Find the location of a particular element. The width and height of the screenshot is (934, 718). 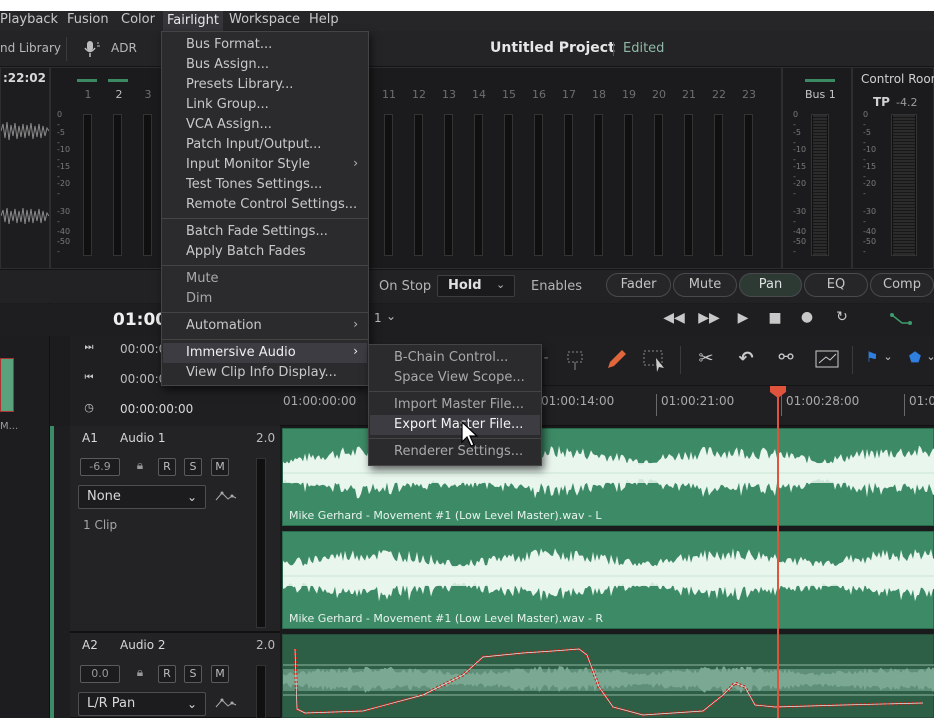

control-room-meter is located at coordinates (904, 185).